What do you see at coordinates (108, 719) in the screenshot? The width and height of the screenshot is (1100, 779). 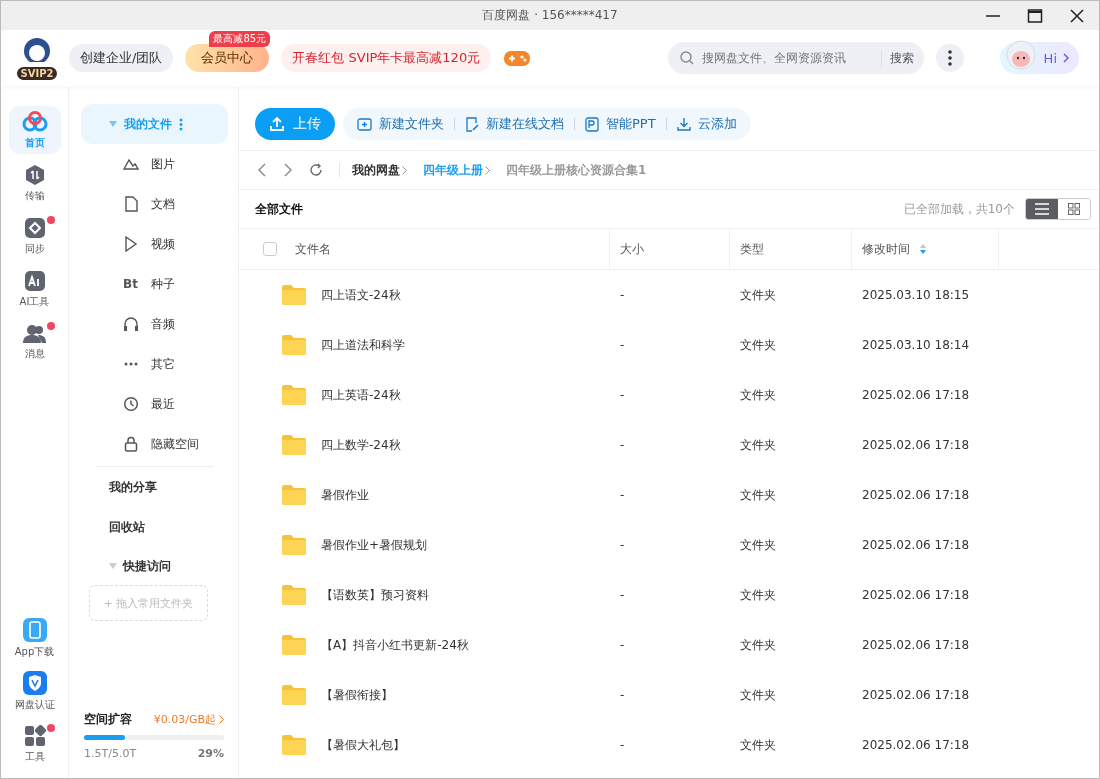 I see `storage-title: 空间扩容` at bounding box center [108, 719].